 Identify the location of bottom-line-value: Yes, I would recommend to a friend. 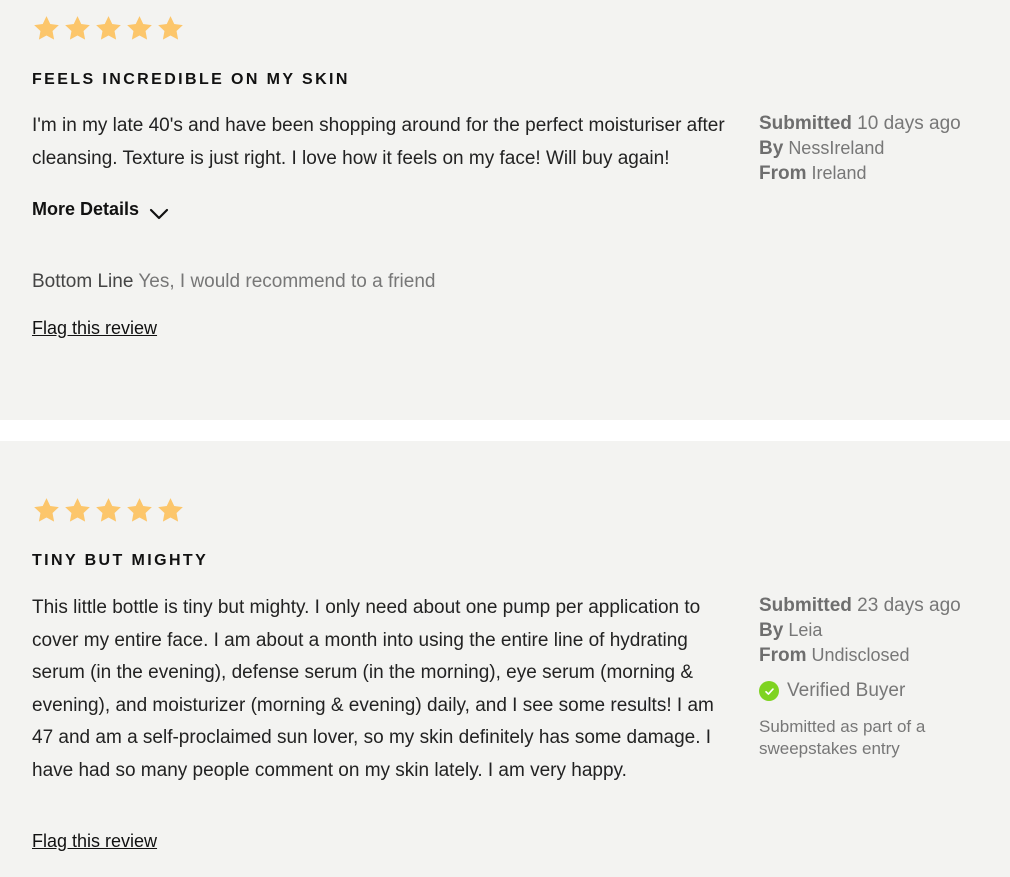
(287, 281).